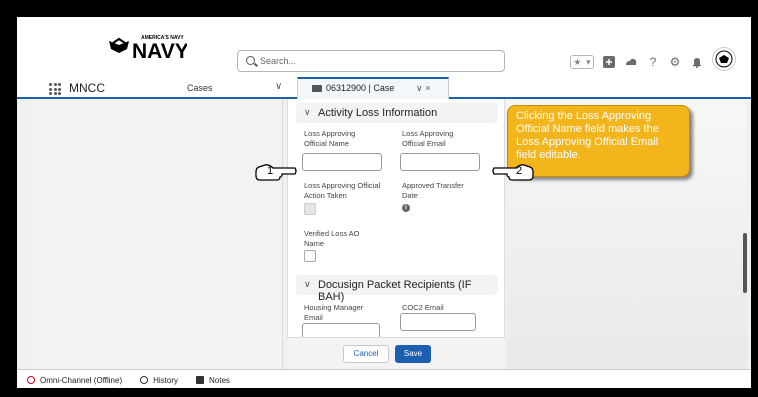 The width and height of the screenshot is (758, 397). Describe the element at coordinates (310, 256) in the screenshot. I see `verified-loss-ao-checkbox` at that location.